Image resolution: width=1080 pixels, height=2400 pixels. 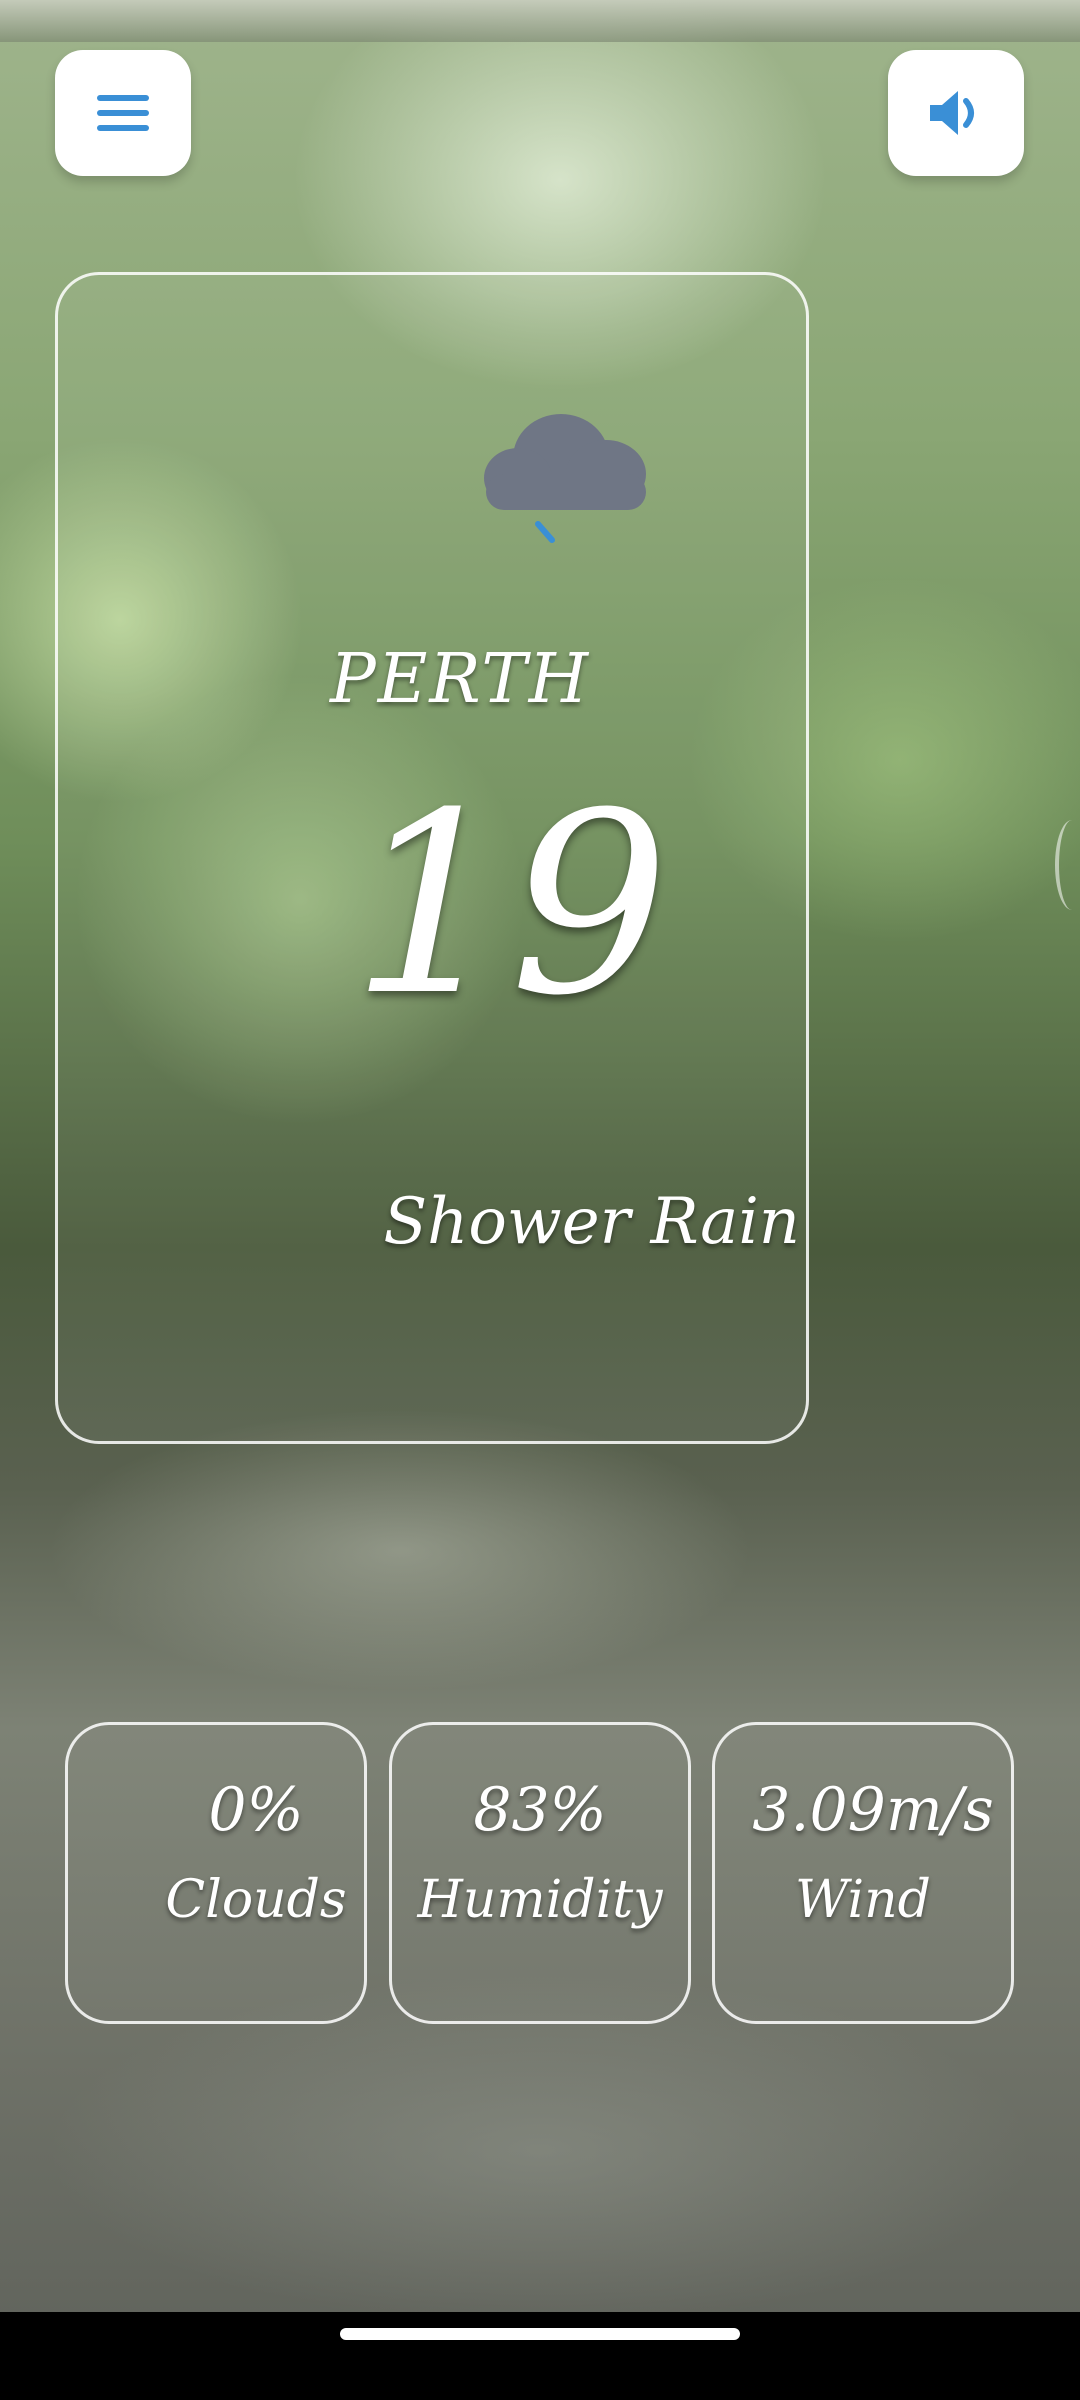 I want to click on clouds-value: 0%, so click(x=256, y=1810).